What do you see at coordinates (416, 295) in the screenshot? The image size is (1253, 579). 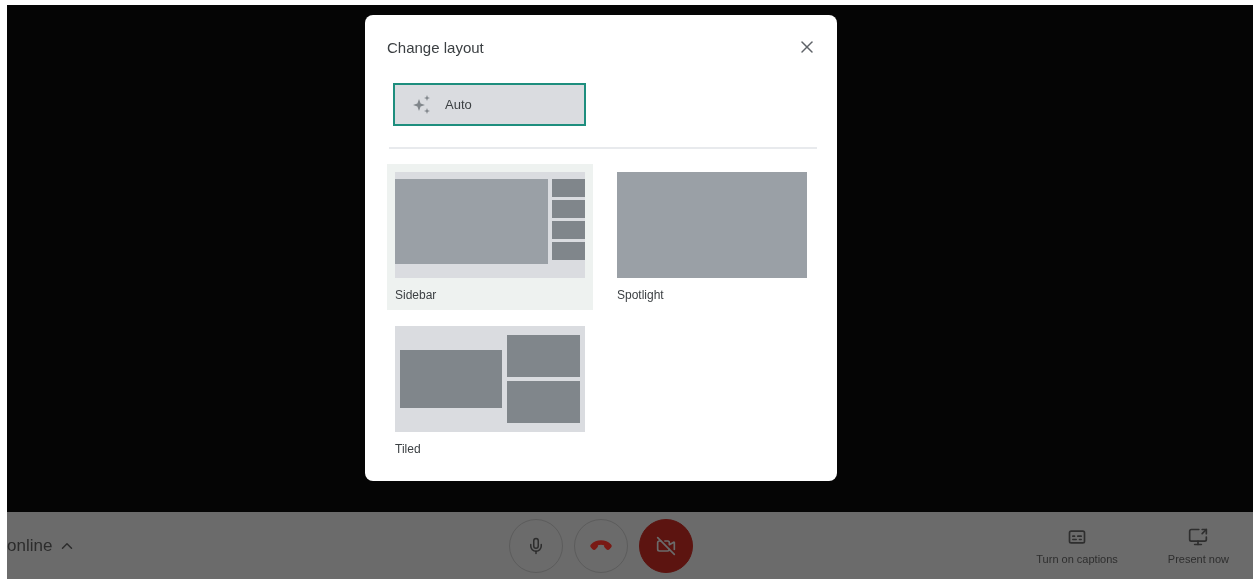 I see `layout-label: Sidebar` at bounding box center [416, 295].